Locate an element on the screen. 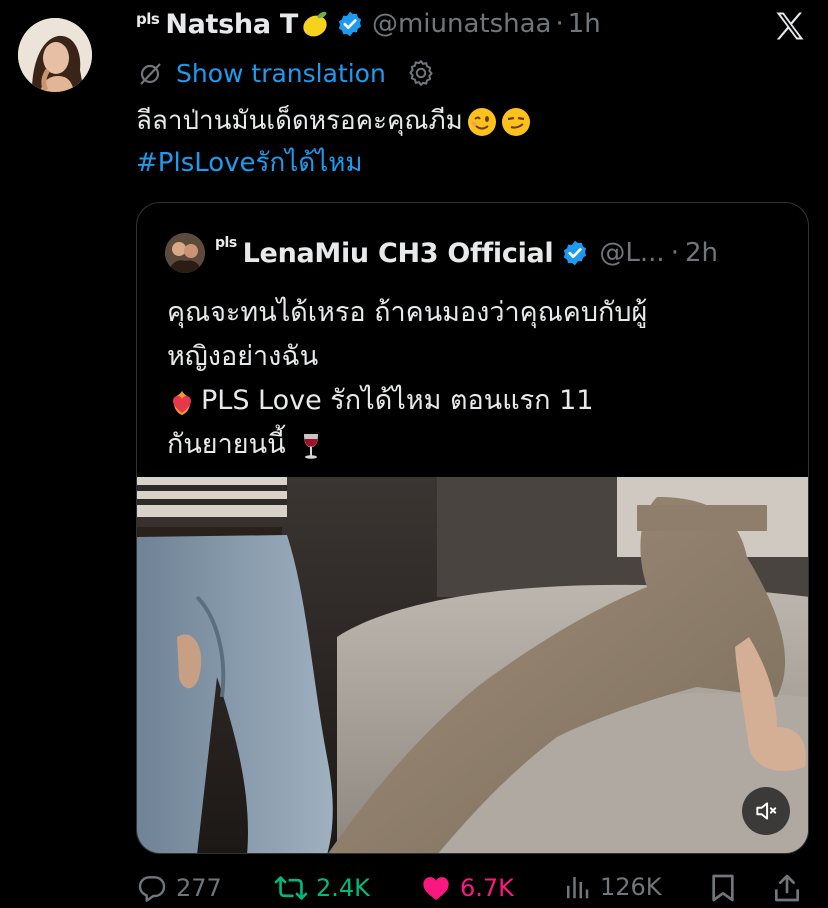 The image size is (828, 908). bookmark-icon is located at coordinates (723, 888).